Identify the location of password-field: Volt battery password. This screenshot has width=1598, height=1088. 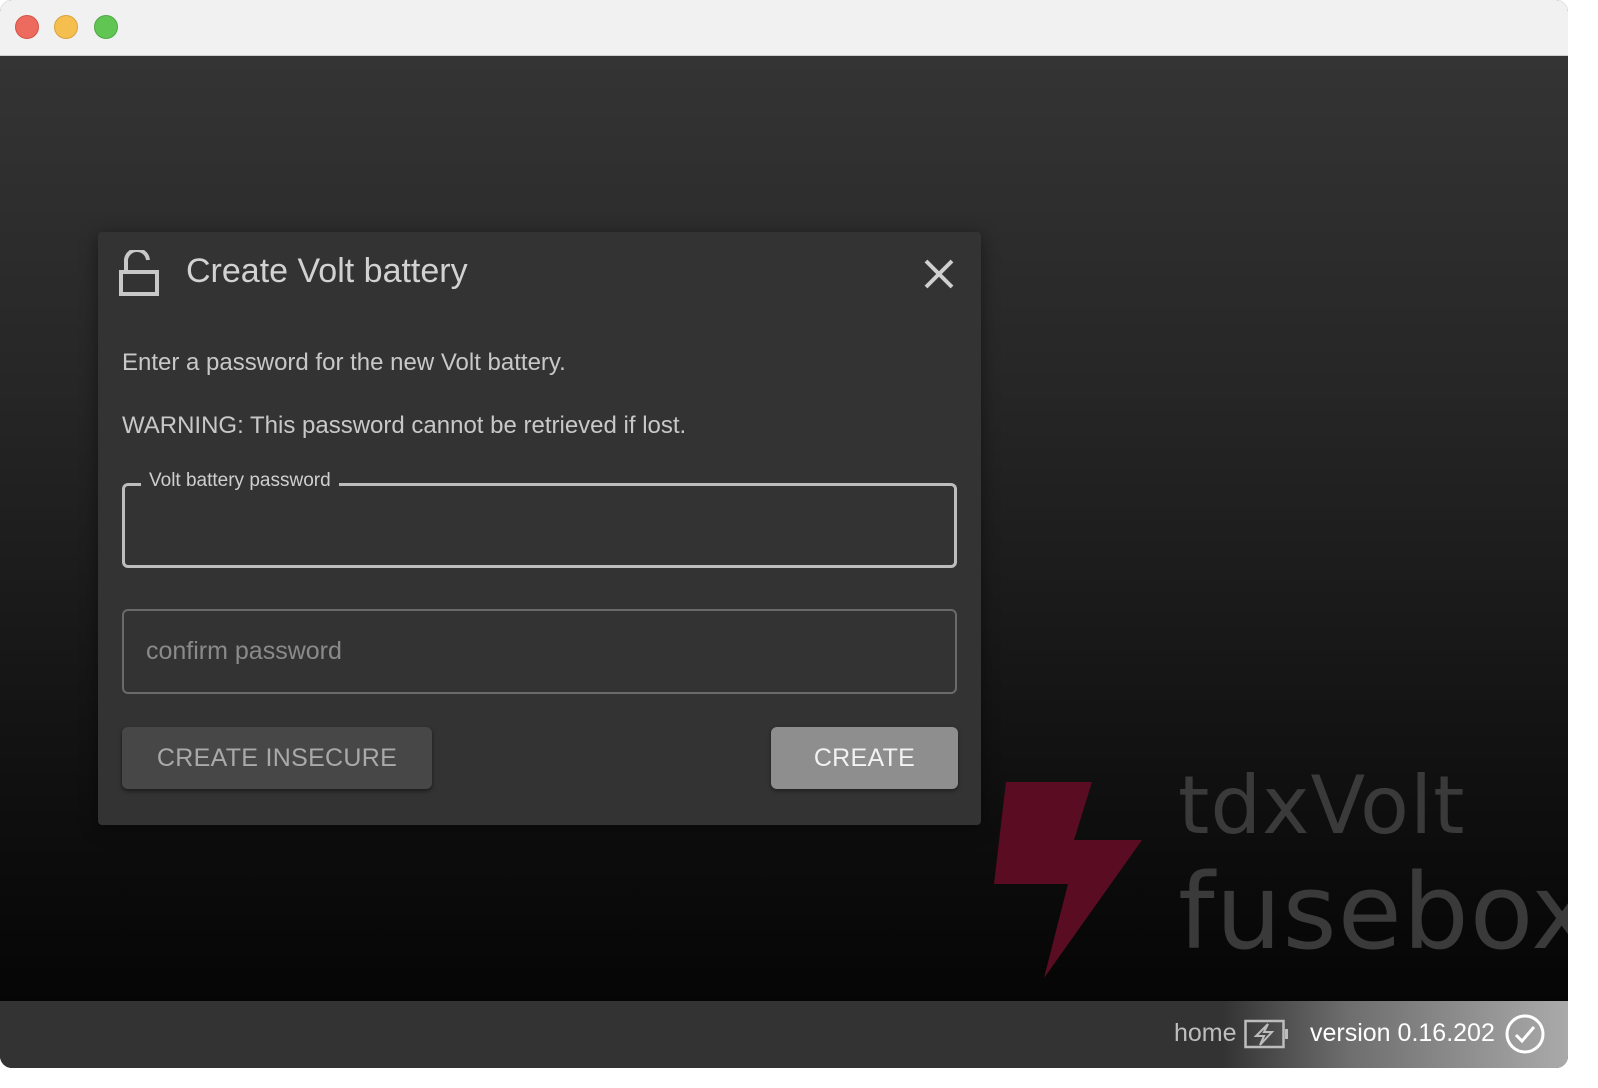
(539, 519).